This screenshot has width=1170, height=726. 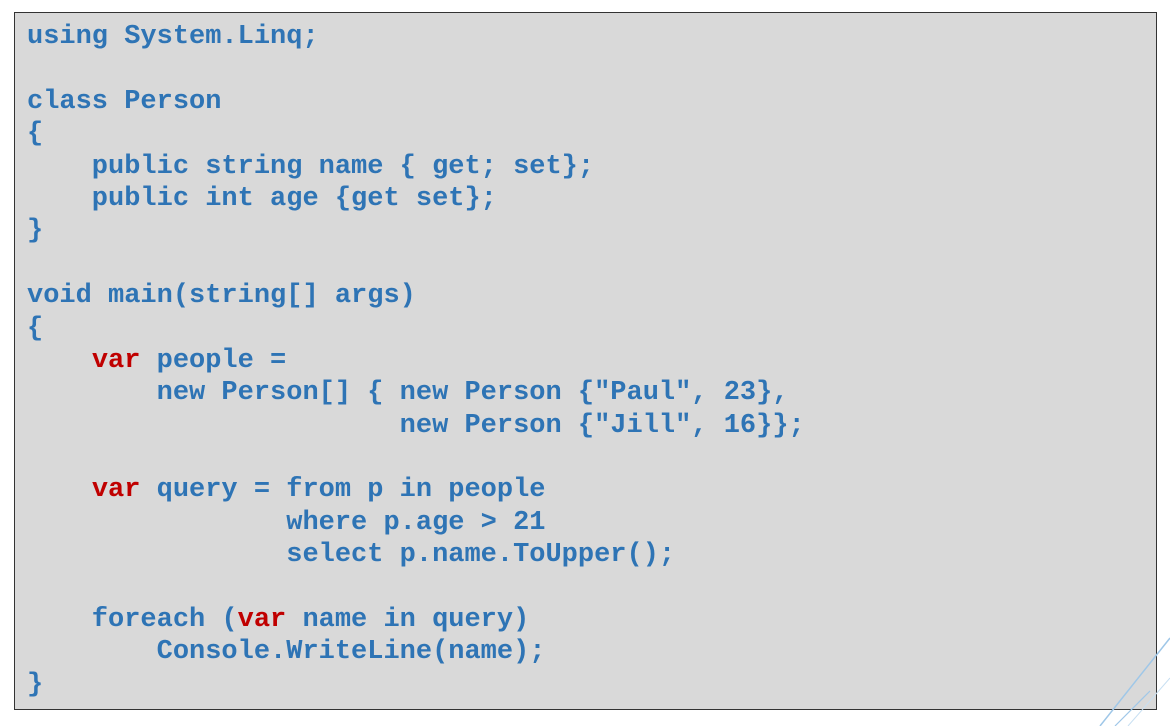 What do you see at coordinates (173, 37) in the screenshot?
I see `code-token: using System.Linq;` at bounding box center [173, 37].